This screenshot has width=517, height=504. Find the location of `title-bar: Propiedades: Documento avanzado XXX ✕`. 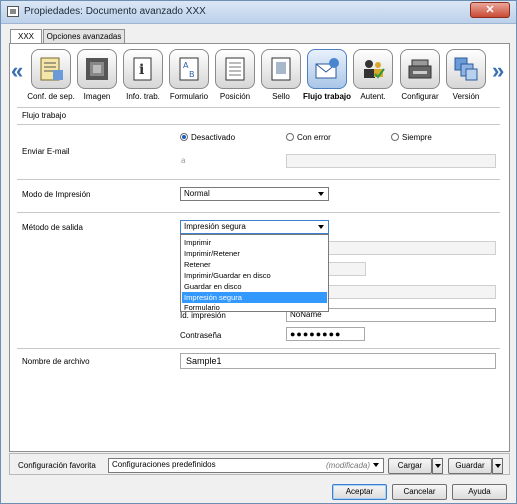

title-bar: Propiedades: Documento avanzado XXX ✕ is located at coordinates (258, 12).